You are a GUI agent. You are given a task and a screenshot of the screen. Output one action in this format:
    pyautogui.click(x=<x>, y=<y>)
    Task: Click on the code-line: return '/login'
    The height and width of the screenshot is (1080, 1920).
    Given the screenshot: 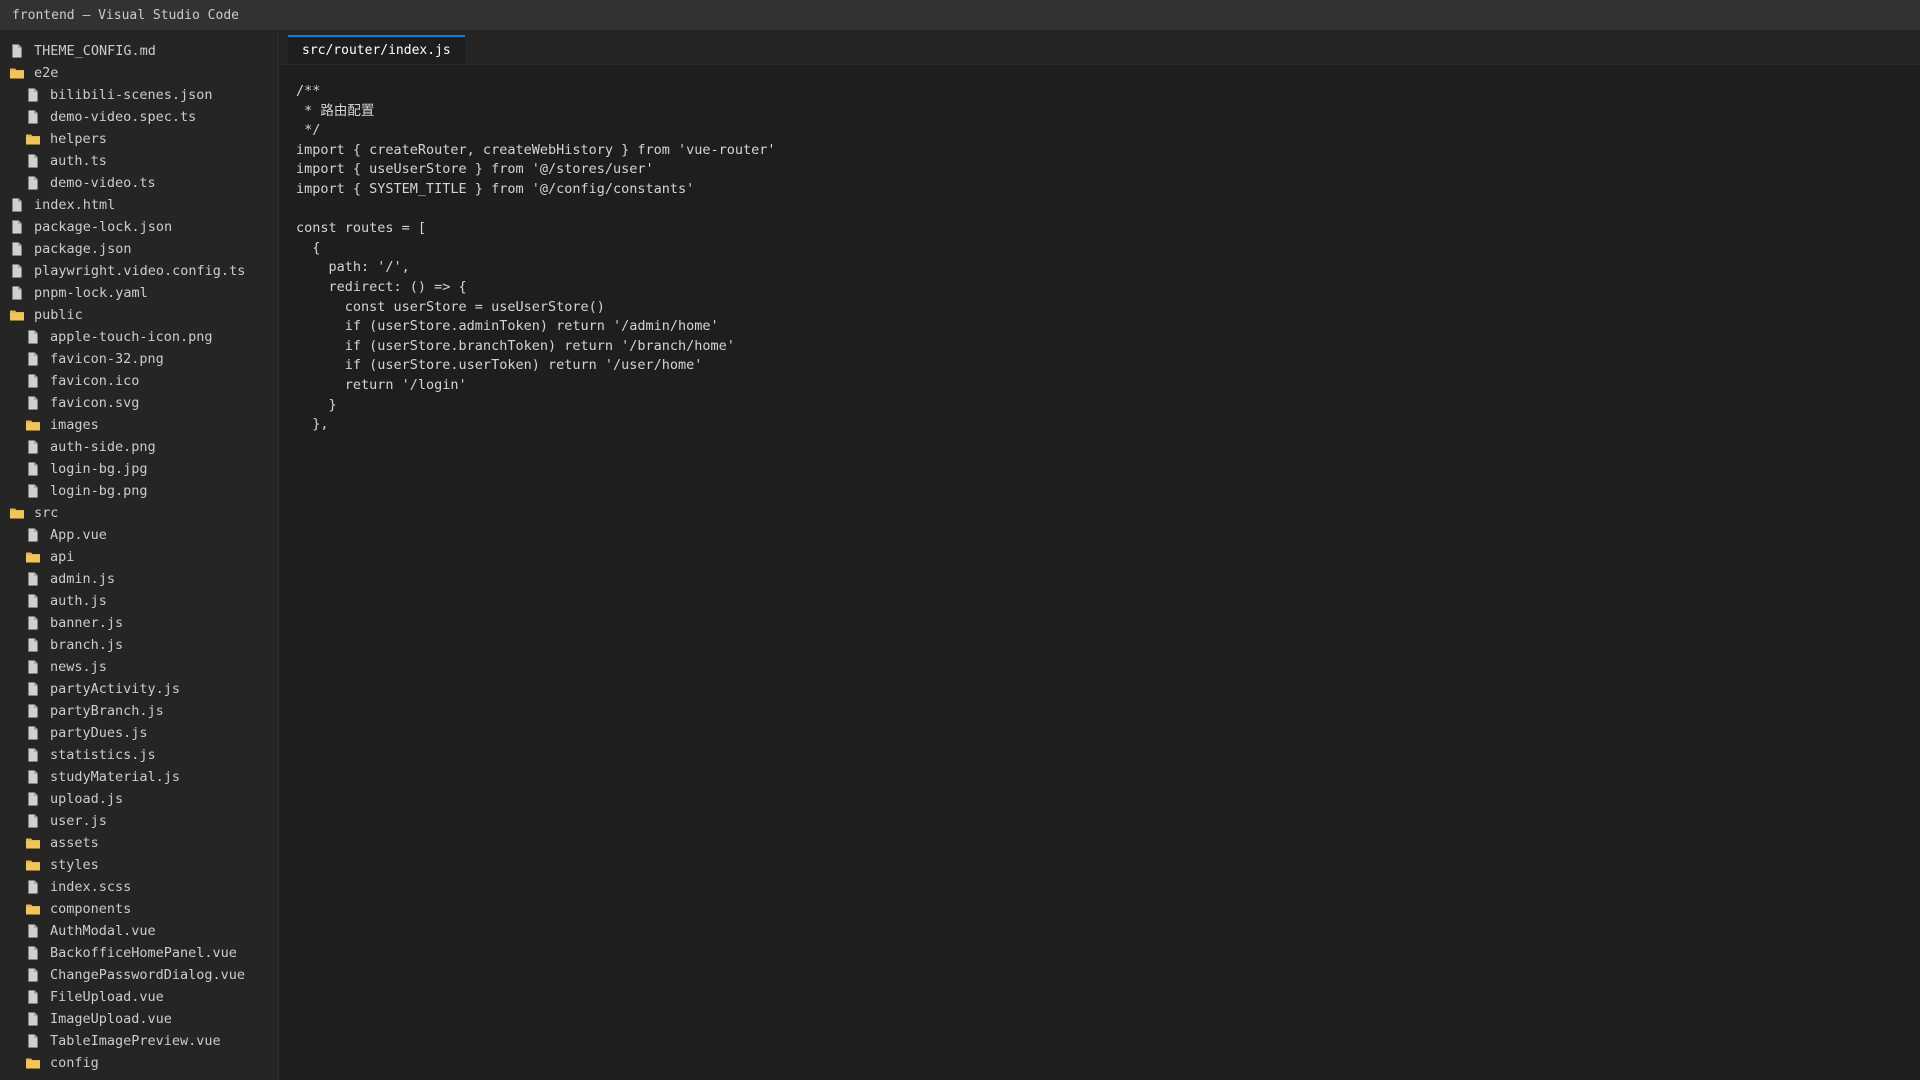 What is the action you would take?
    pyautogui.click(x=381, y=384)
    